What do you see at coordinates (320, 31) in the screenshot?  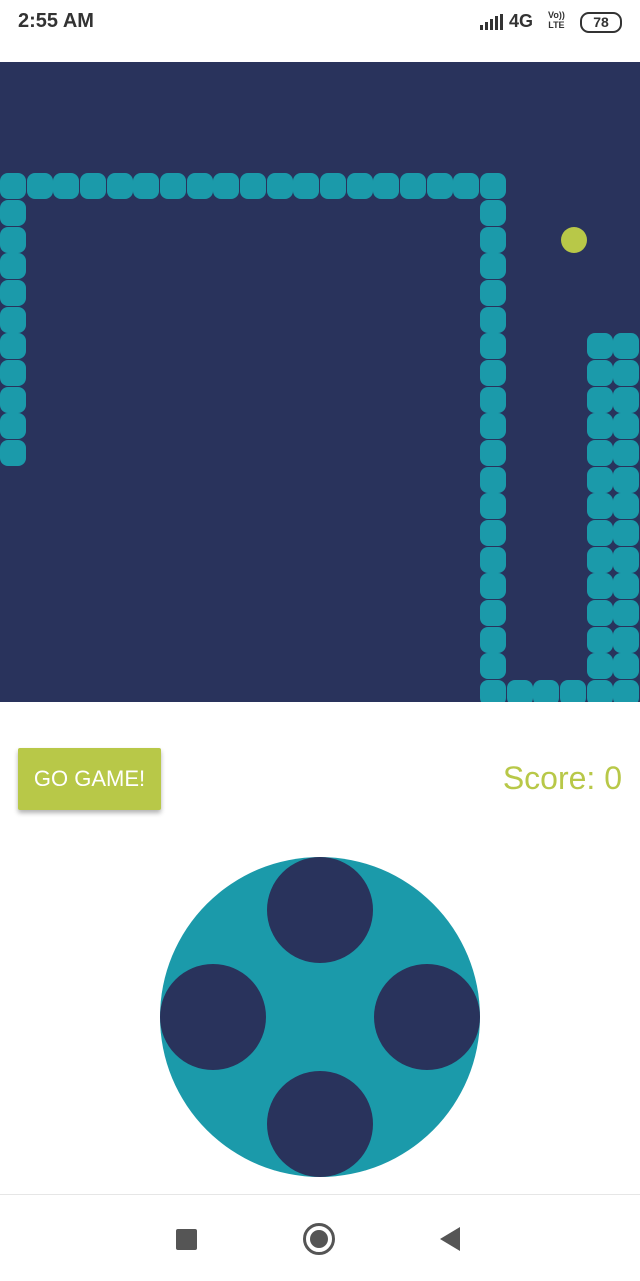 I see `status-bar: 2:55 AM 4G Vo)) LTE 78` at bounding box center [320, 31].